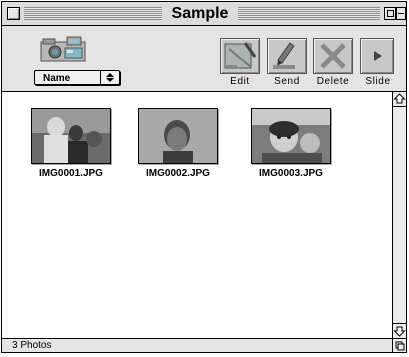  Describe the element at coordinates (107, 77) in the screenshot. I see `select-updown-arrows-icon` at that location.